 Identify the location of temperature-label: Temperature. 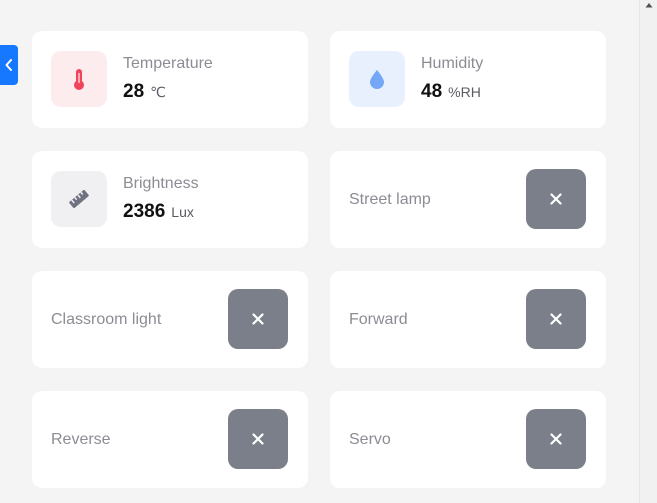
(168, 63).